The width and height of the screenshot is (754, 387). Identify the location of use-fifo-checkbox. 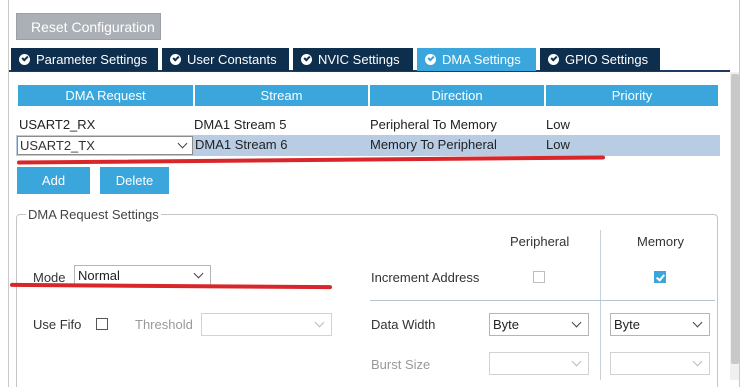
(102, 324).